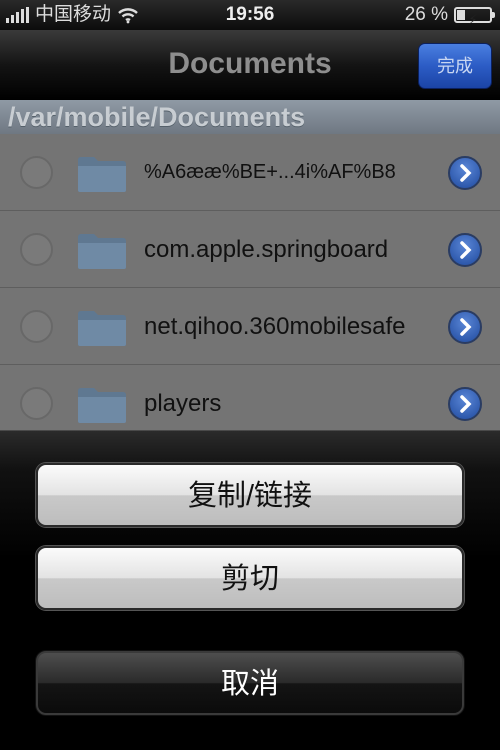 Image resolution: width=500 pixels, height=750 pixels. I want to click on battery-icon: ⚡, so click(474, 17).